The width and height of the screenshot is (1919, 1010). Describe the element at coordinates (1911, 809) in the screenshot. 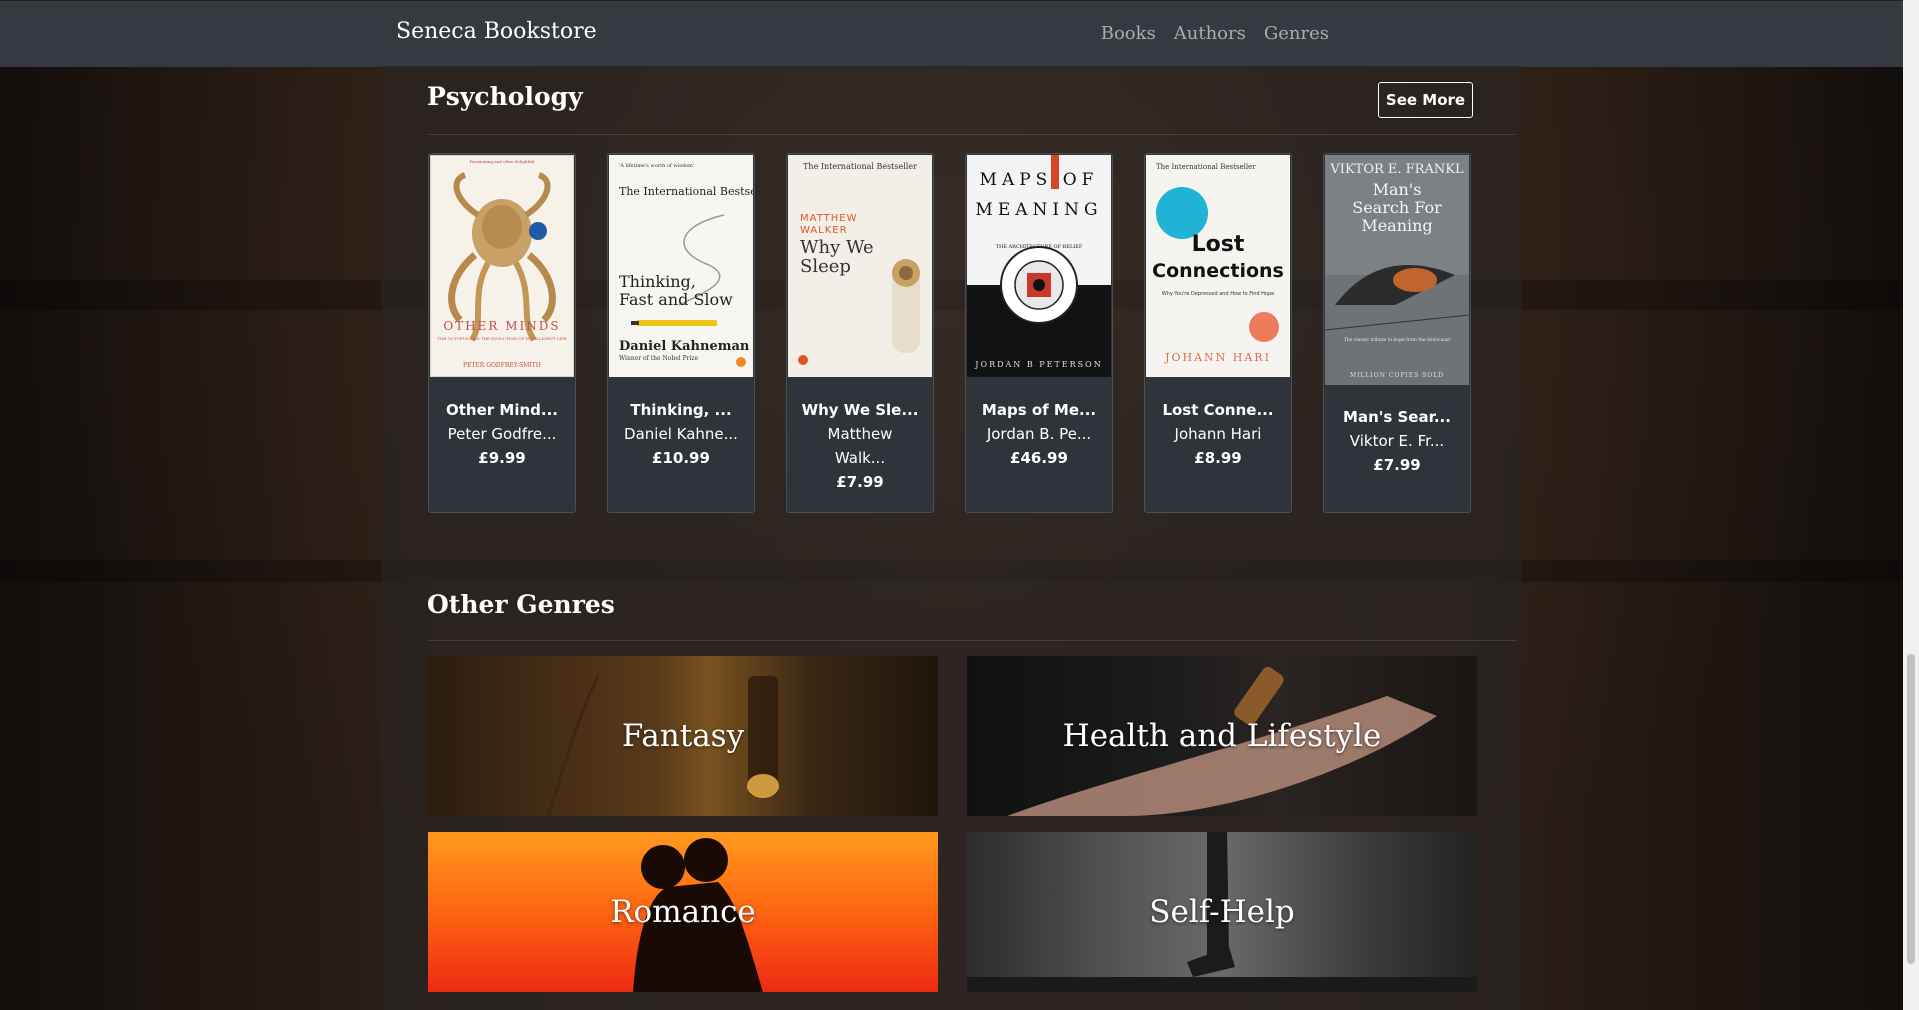

I see `scrollbar-thumb` at that location.